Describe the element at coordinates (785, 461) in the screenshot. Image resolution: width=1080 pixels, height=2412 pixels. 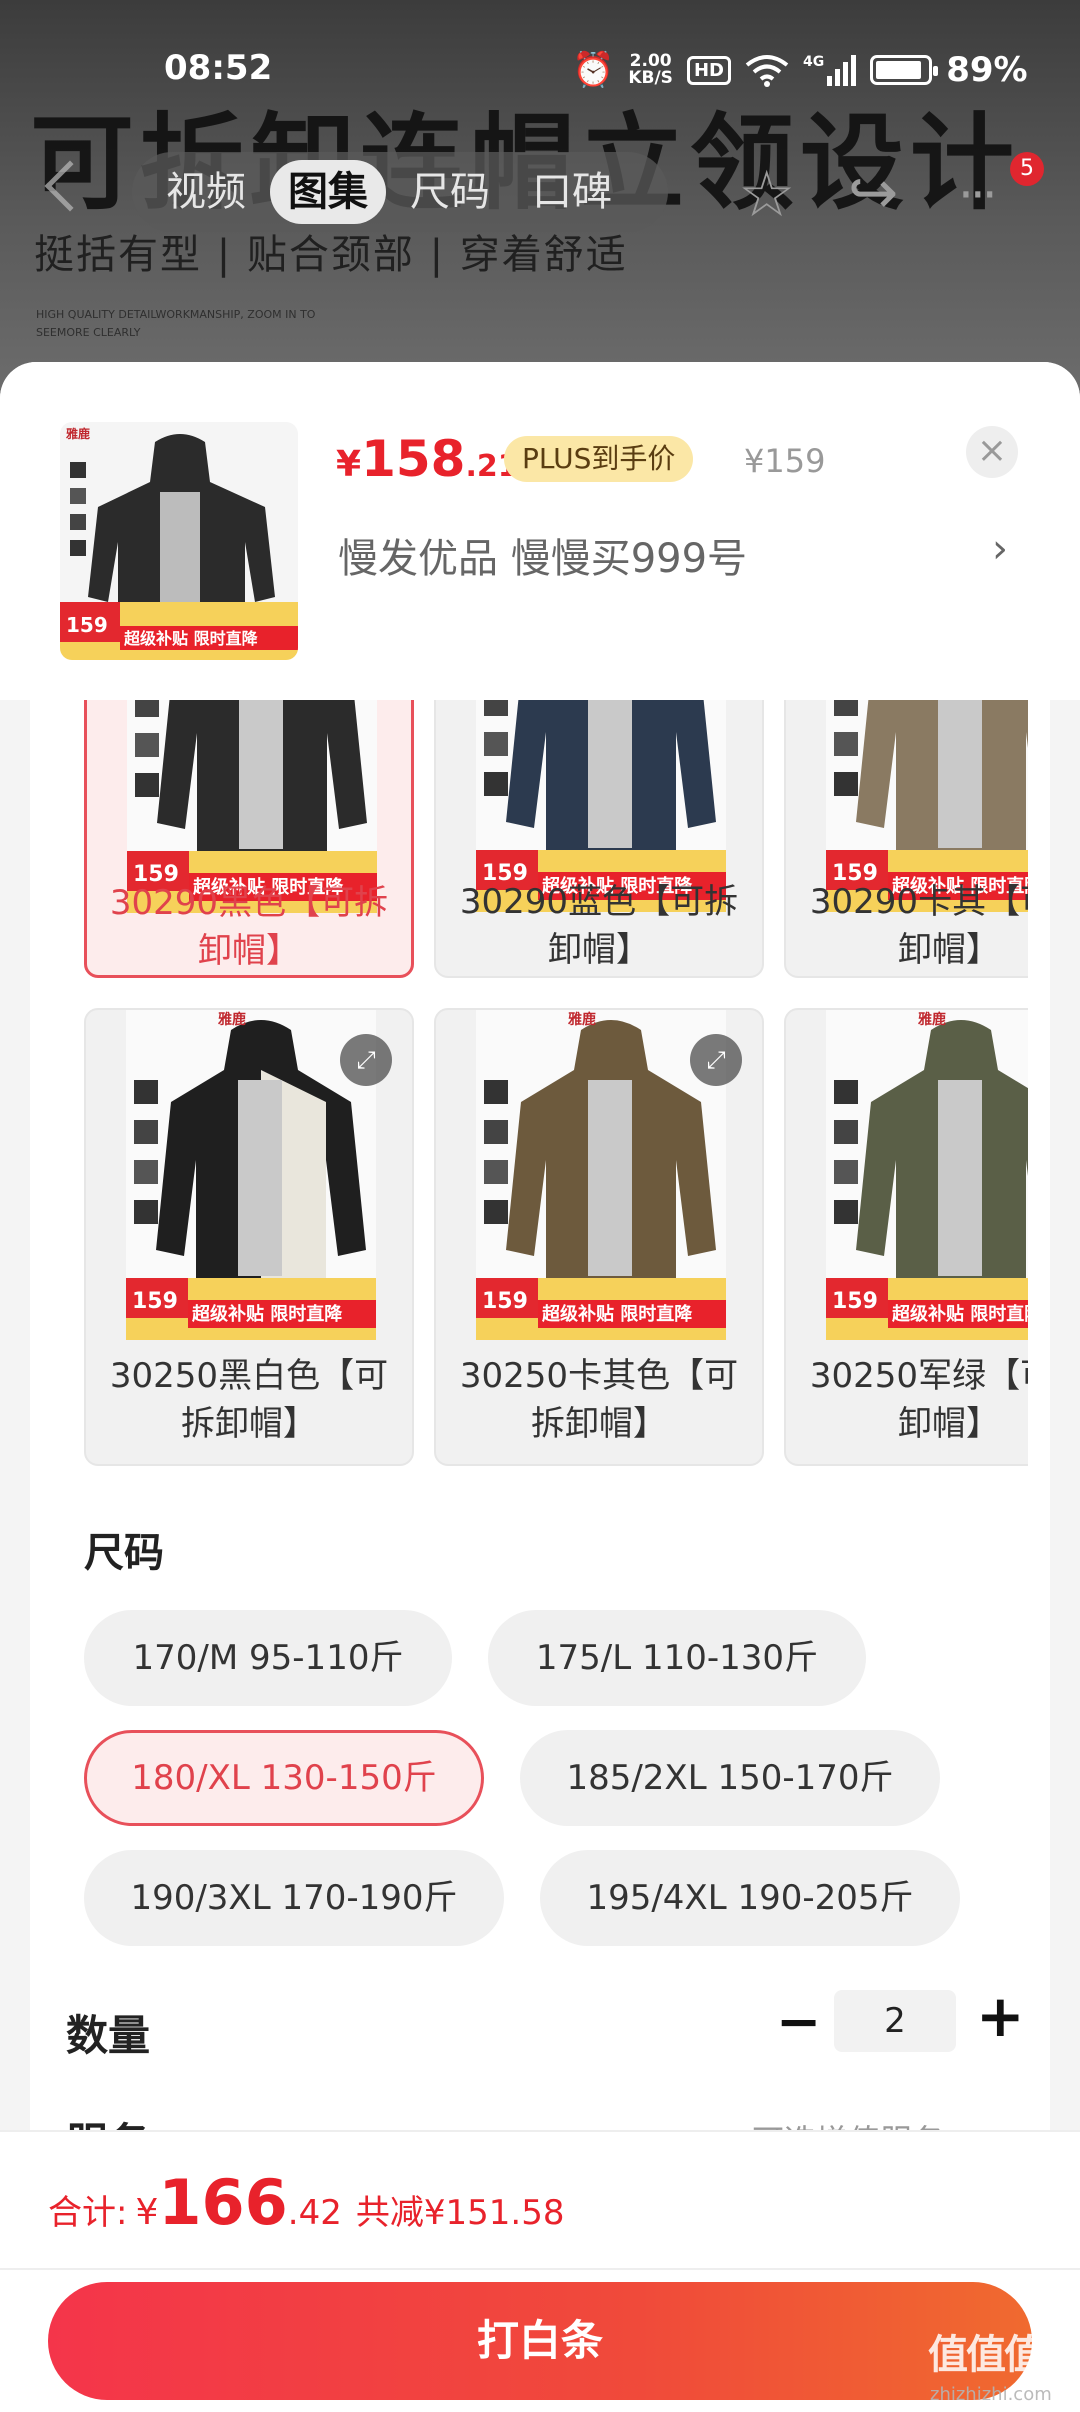
I see `original-price: ¥159` at that location.